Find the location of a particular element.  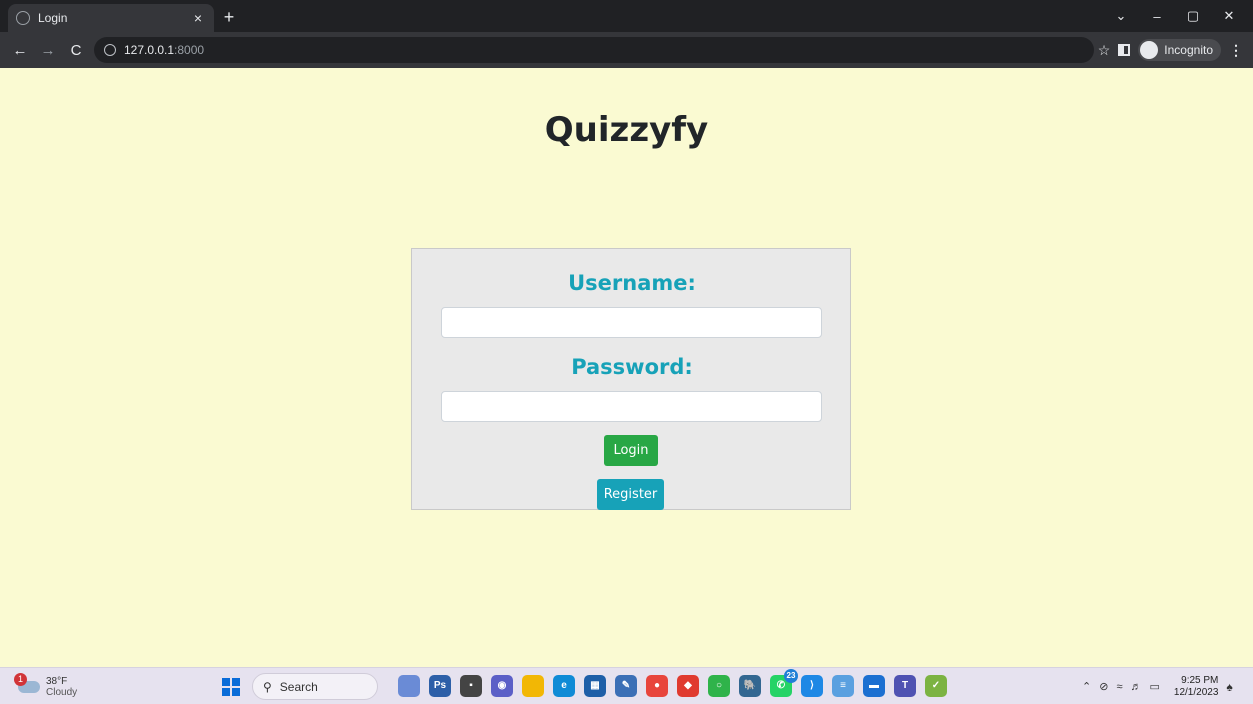

tab-login: Login × is located at coordinates (111, 18).